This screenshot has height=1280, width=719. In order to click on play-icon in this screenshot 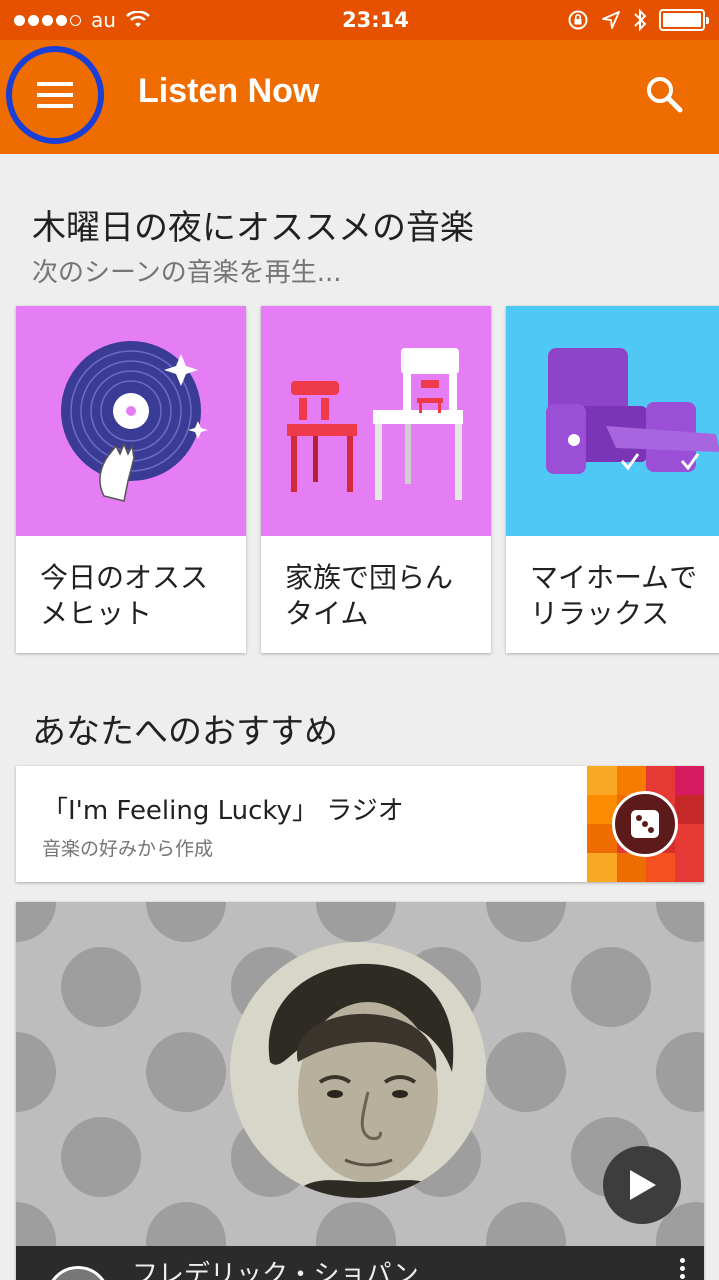, I will do `click(643, 1185)`.